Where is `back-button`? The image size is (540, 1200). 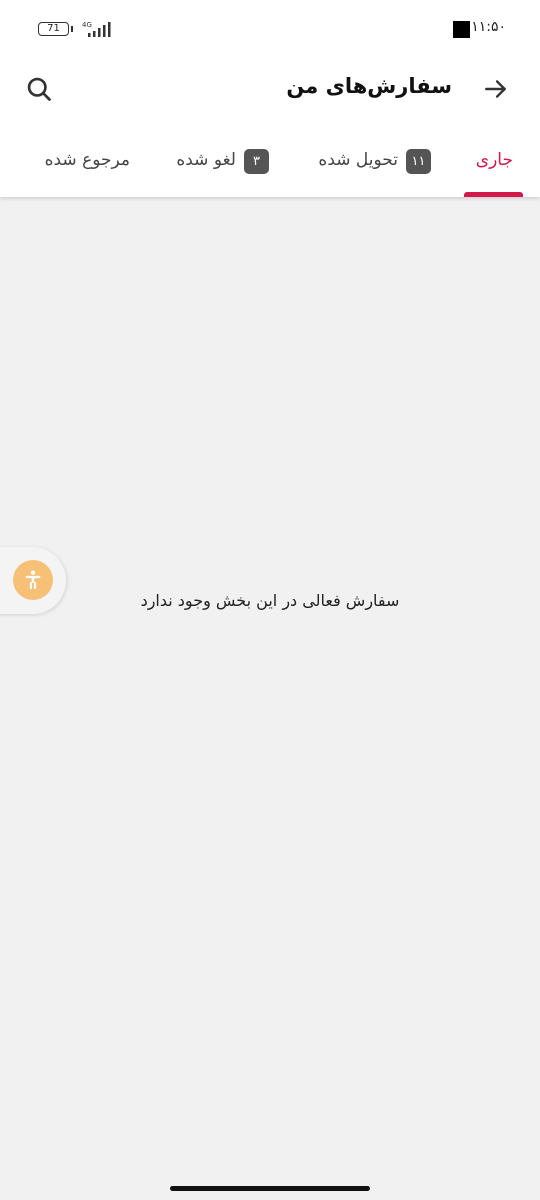
back-button is located at coordinates (496, 89).